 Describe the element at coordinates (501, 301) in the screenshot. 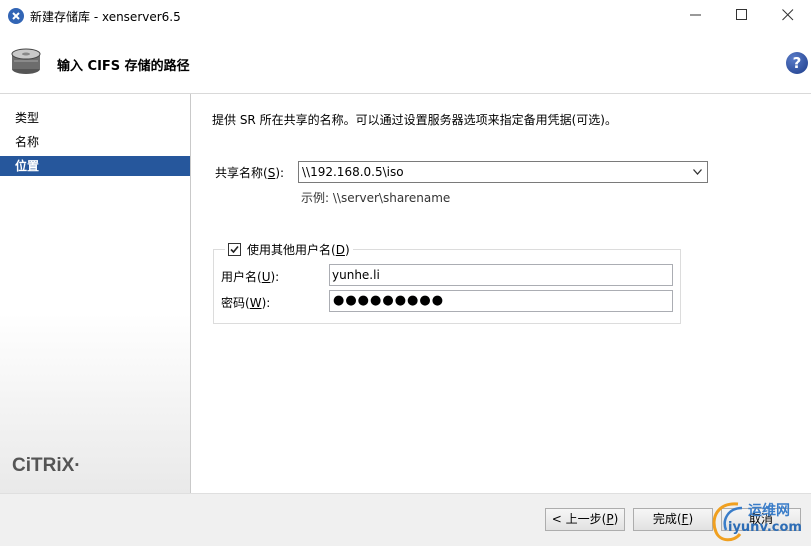

I see `password-input: ●●●●●●●●●` at that location.